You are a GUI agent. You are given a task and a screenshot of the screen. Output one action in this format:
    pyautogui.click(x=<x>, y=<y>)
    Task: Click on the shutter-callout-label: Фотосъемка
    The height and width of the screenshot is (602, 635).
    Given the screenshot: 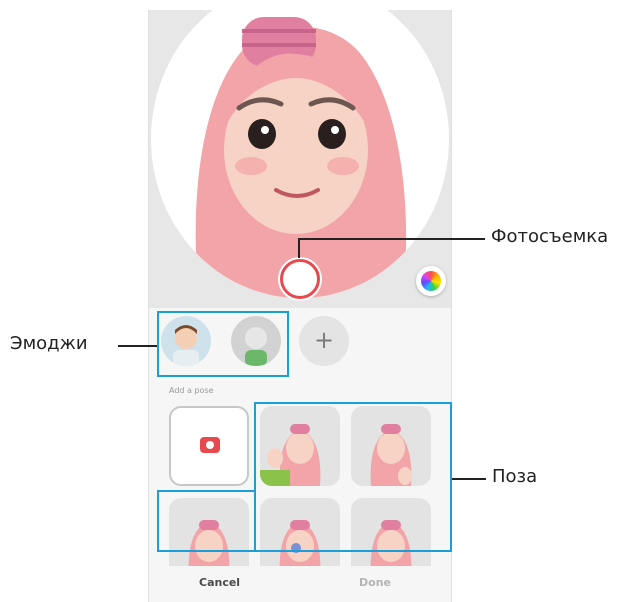 What is the action you would take?
    pyautogui.click(x=550, y=236)
    